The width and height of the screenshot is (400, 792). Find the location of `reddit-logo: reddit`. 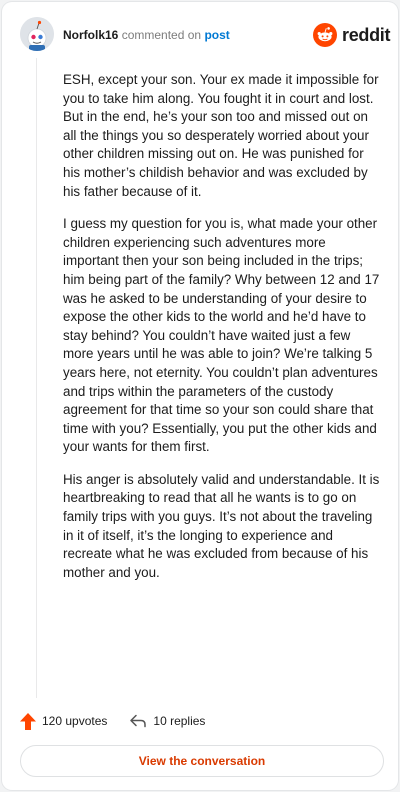

reddit-logo: reddit is located at coordinates (352, 35).